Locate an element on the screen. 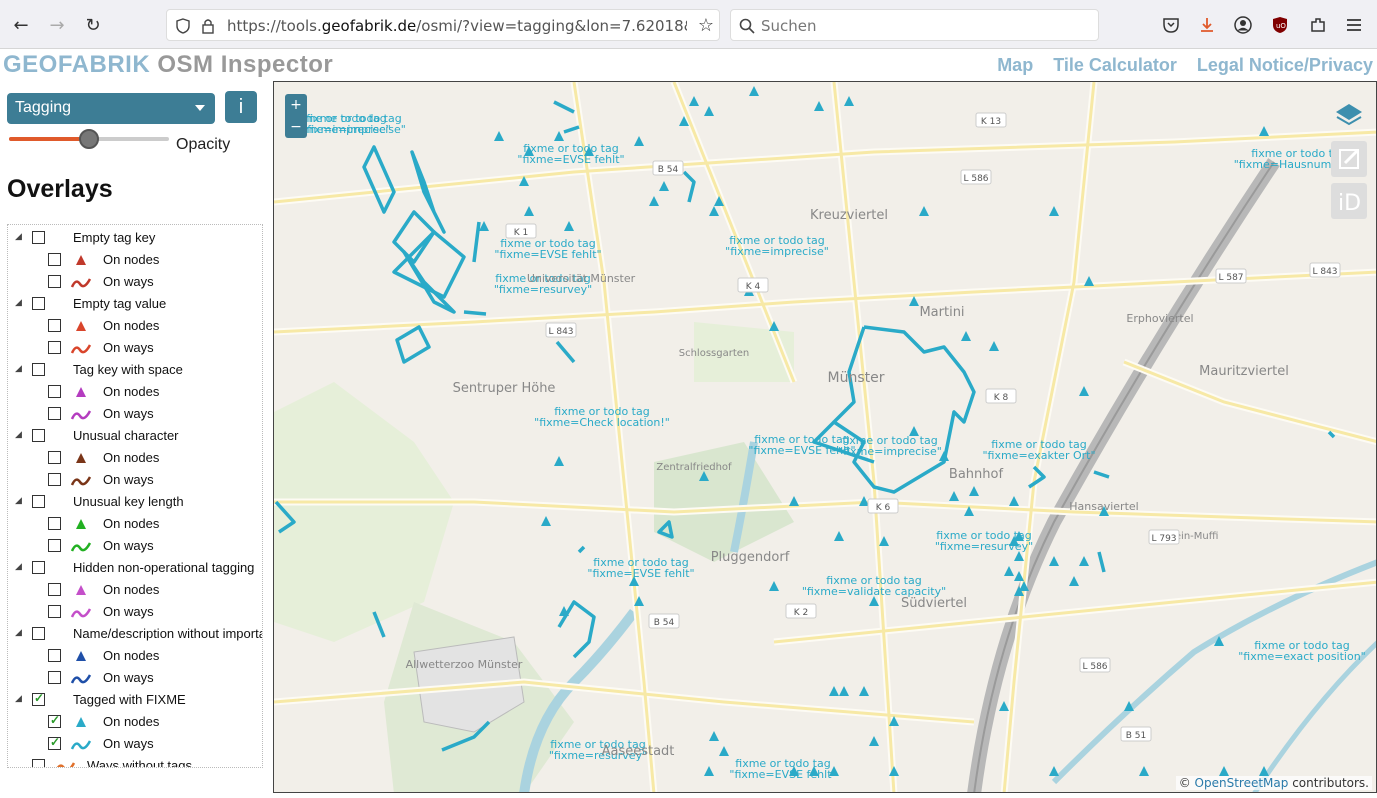 The height and width of the screenshot is (798, 1377). back-icon: ← is located at coordinates (21, 25).